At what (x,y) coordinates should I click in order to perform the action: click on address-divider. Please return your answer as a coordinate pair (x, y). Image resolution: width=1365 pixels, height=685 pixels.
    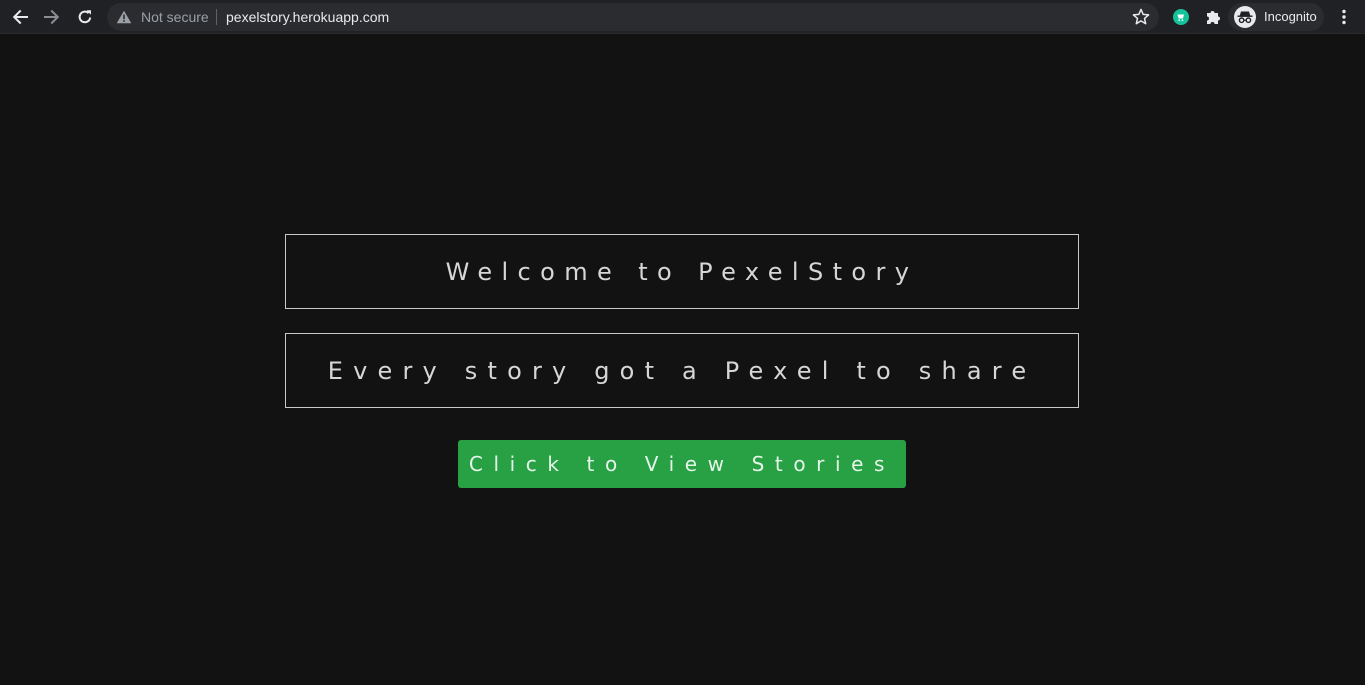
    Looking at the image, I should click on (216, 17).